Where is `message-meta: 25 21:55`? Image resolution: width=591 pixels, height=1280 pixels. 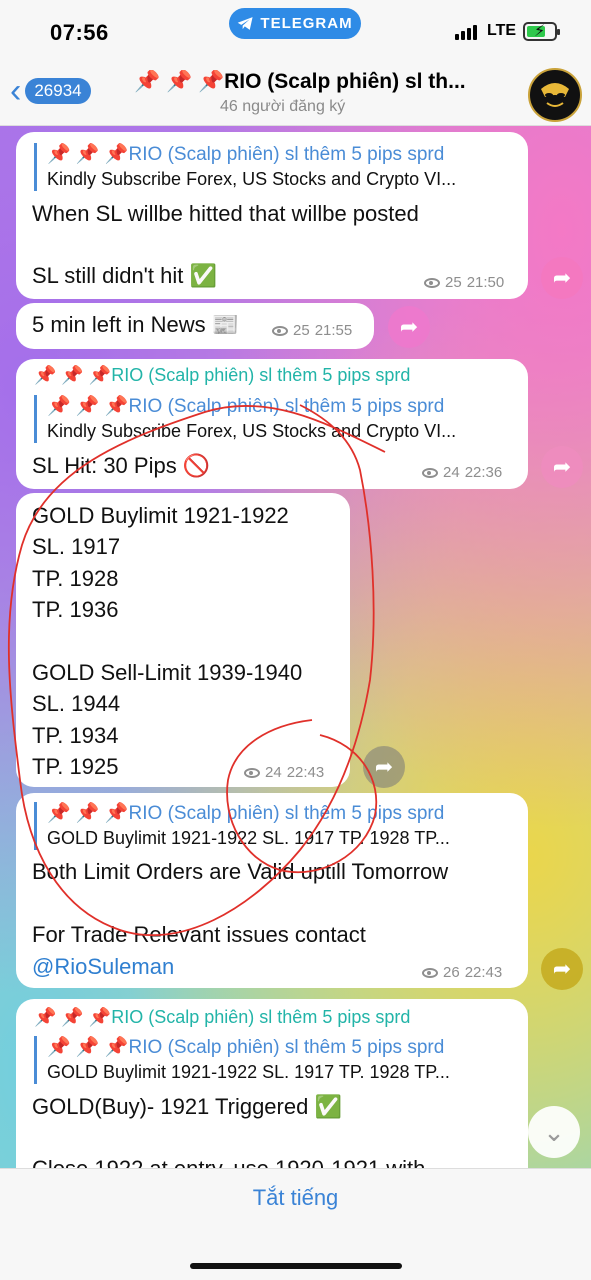 message-meta: 25 21:55 is located at coordinates (312, 330).